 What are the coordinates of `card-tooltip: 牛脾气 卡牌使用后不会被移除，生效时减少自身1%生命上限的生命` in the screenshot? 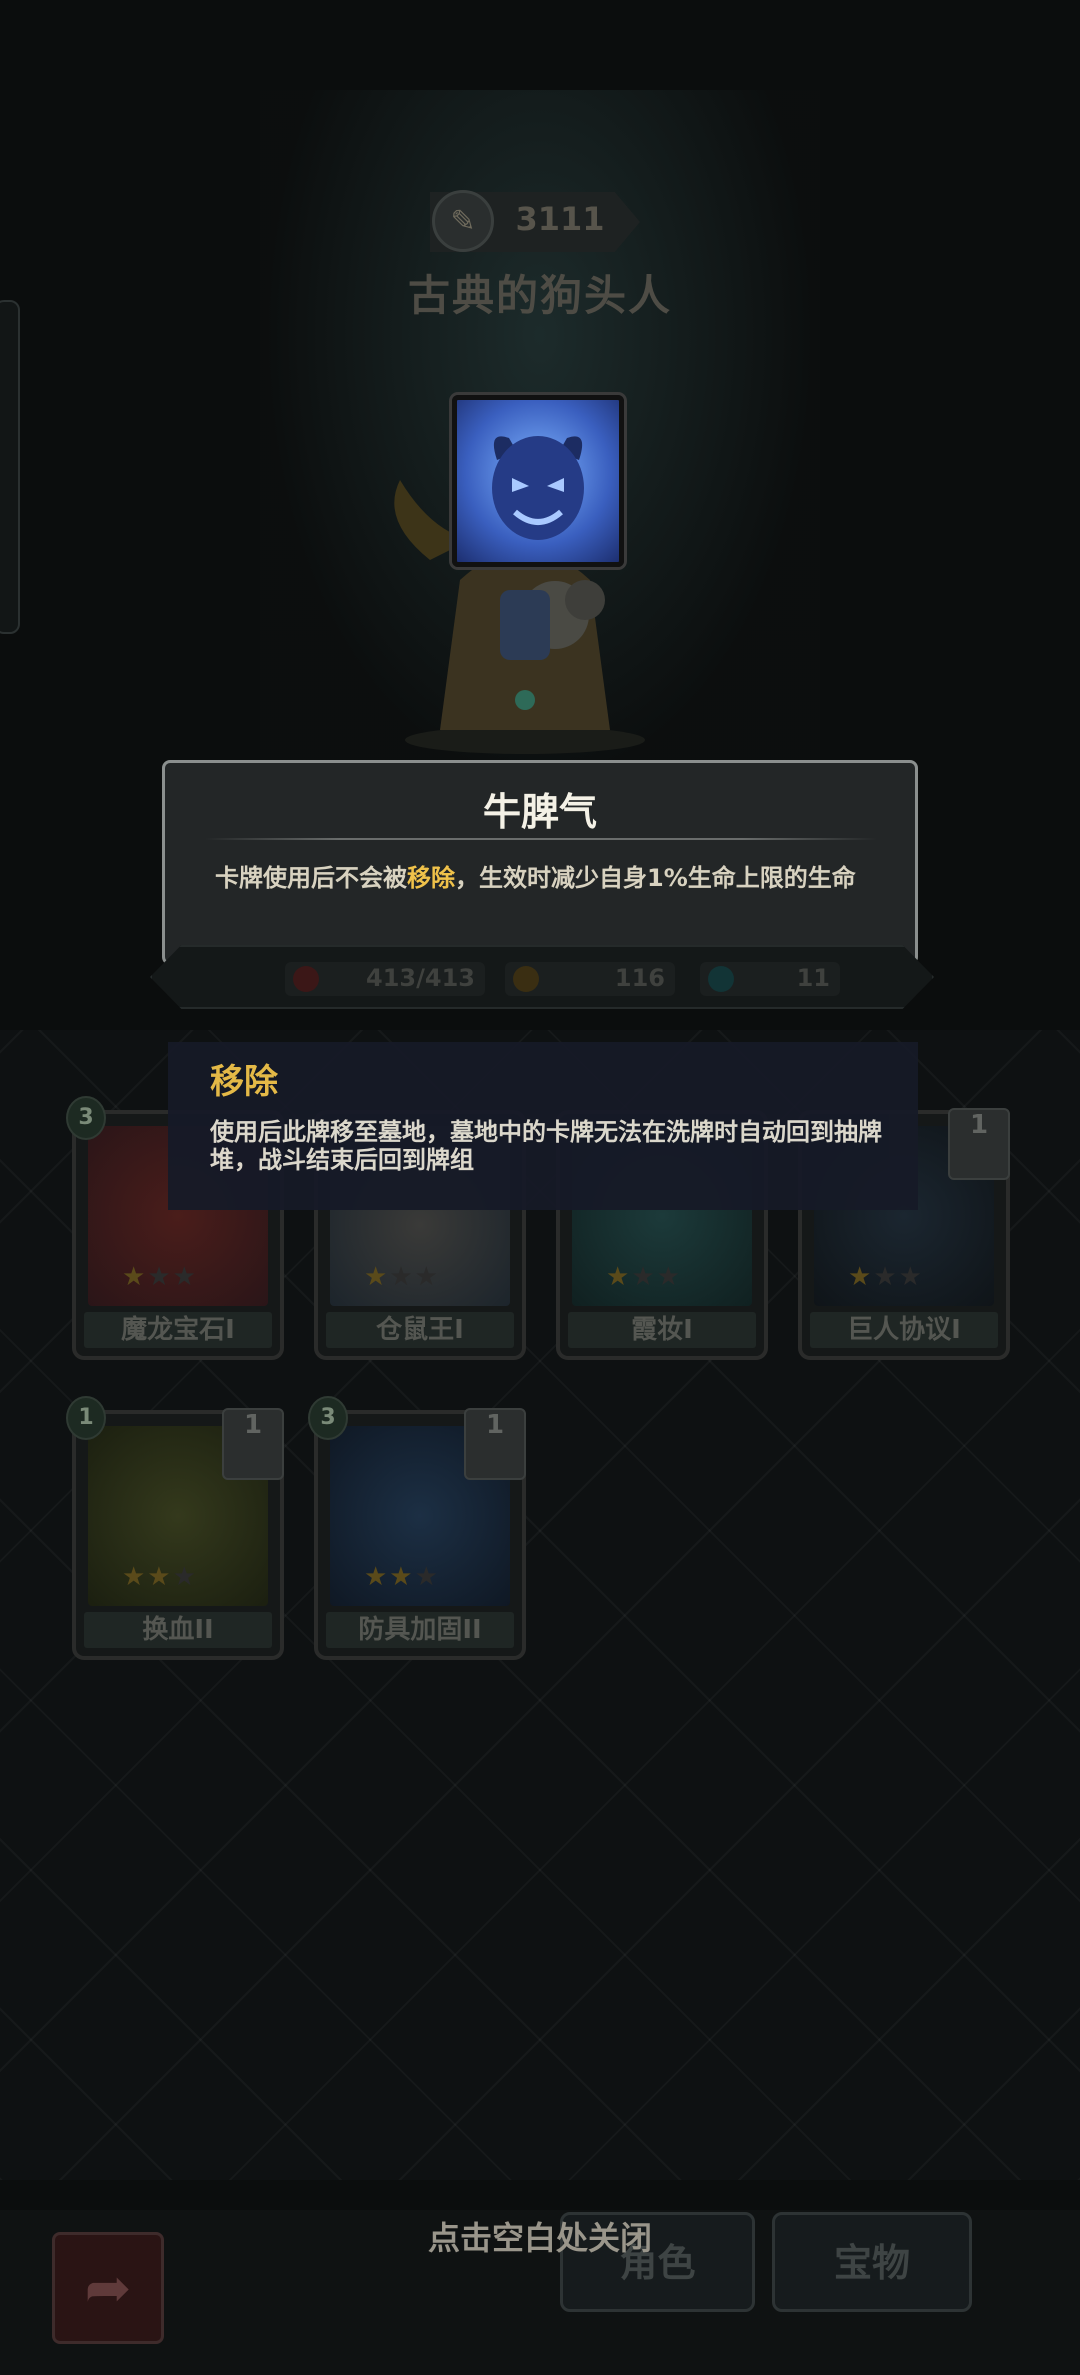 It's located at (540, 862).